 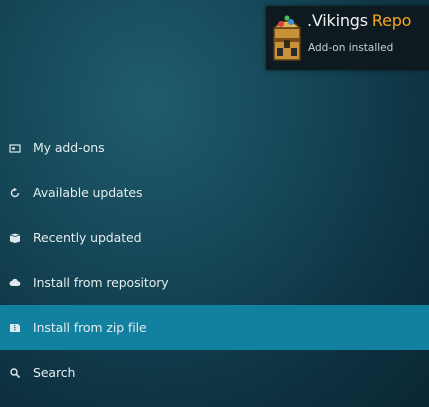 What do you see at coordinates (88, 192) in the screenshot?
I see `menu-item-label: Available updates` at bounding box center [88, 192].